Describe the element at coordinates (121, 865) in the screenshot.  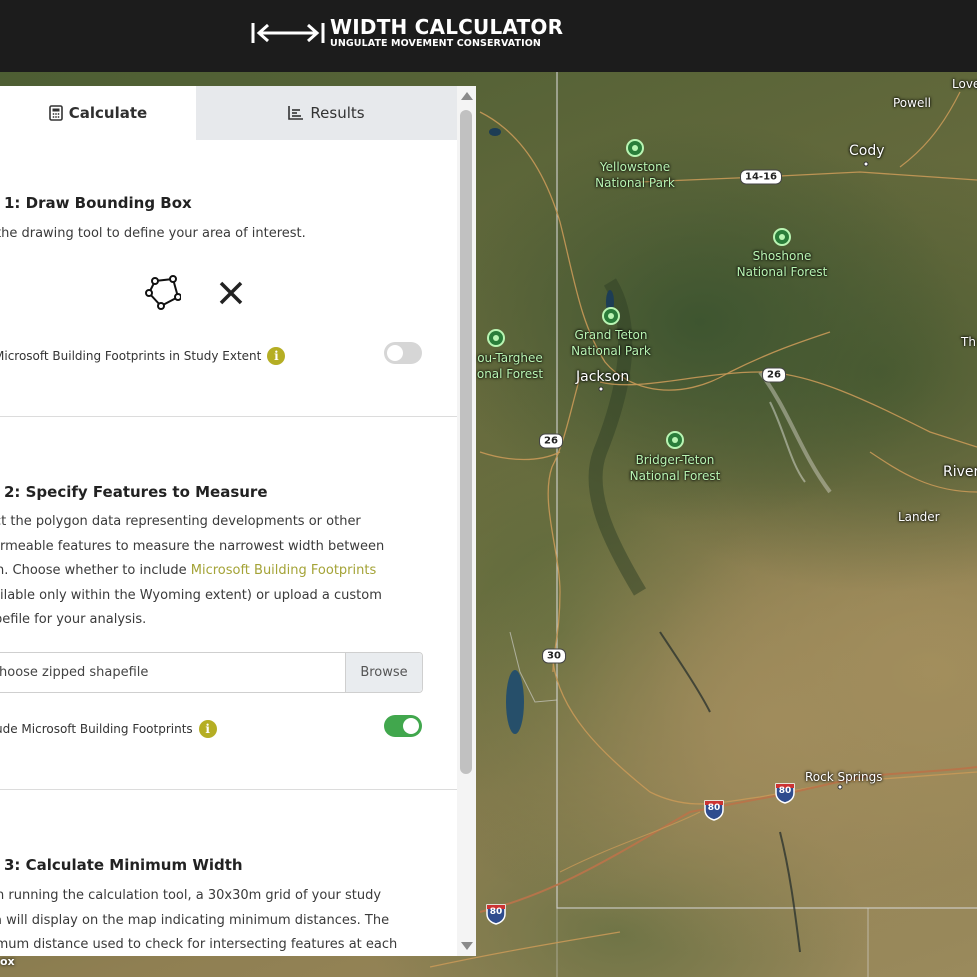
I see `step3-title: p 3: Calculate Minimum Width` at that location.